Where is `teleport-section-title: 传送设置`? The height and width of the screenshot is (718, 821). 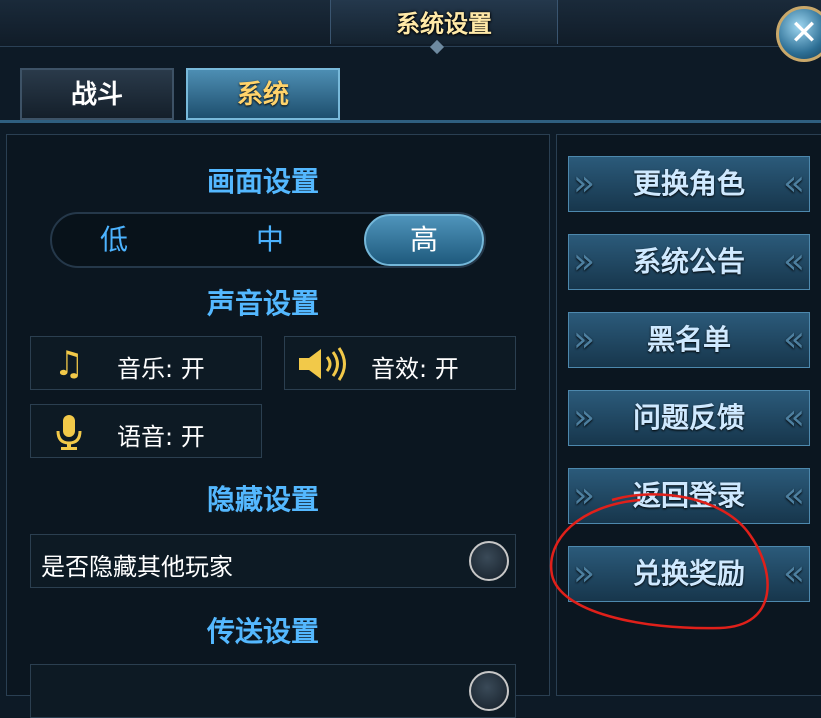
teleport-section-title: 传送设置 is located at coordinates (262, 631).